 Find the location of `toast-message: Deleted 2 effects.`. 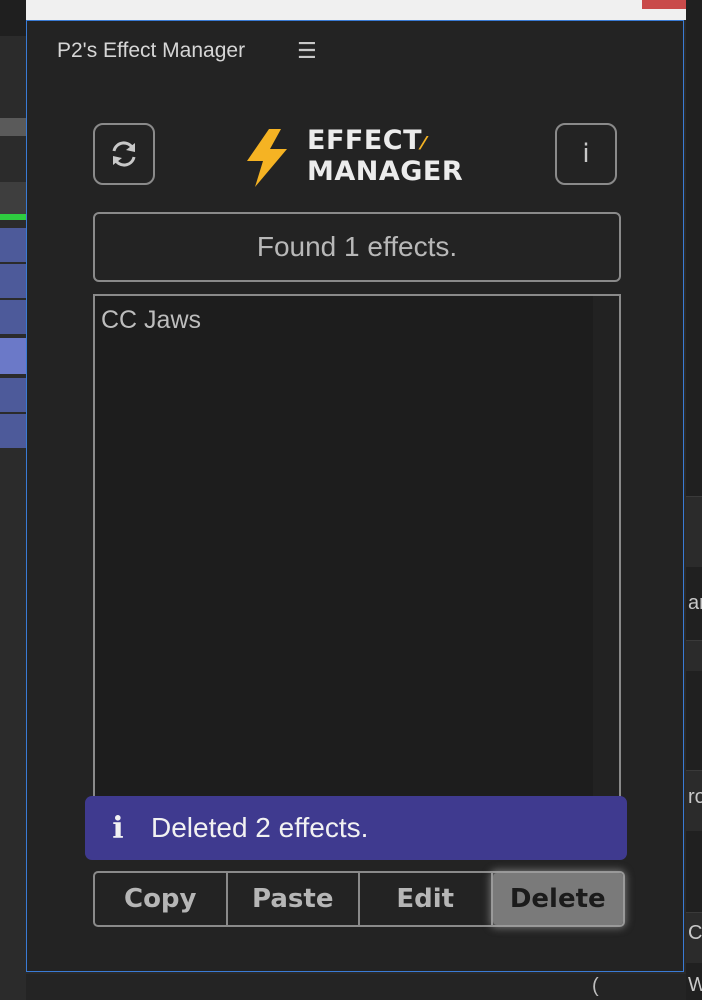

toast-message: Deleted 2 effects. is located at coordinates (260, 827).